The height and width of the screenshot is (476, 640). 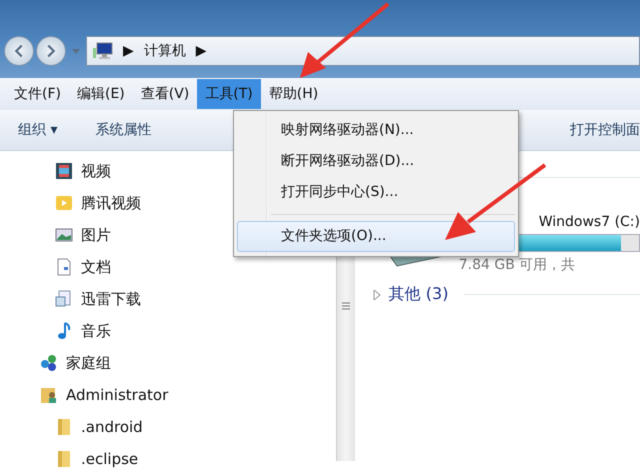 What do you see at coordinates (96, 267) in the screenshot?
I see `tree-item: 文档` at bounding box center [96, 267].